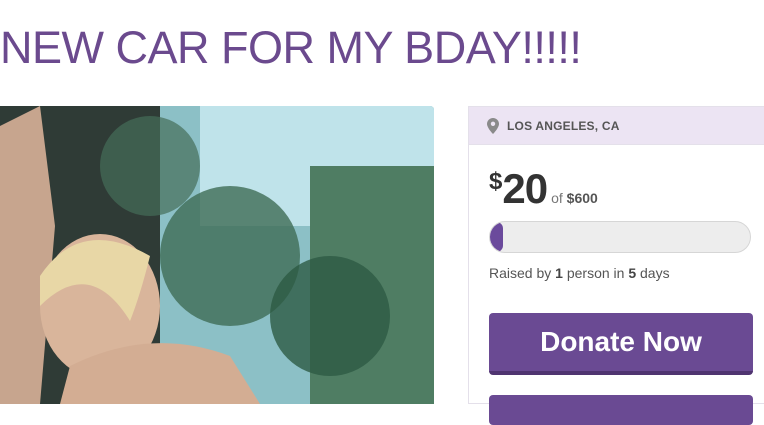 This screenshot has width=764, height=425. Describe the element at coordinates (563, 125) in the screenshot. I see `location-label: LOS ANGELES, CA` at that location.